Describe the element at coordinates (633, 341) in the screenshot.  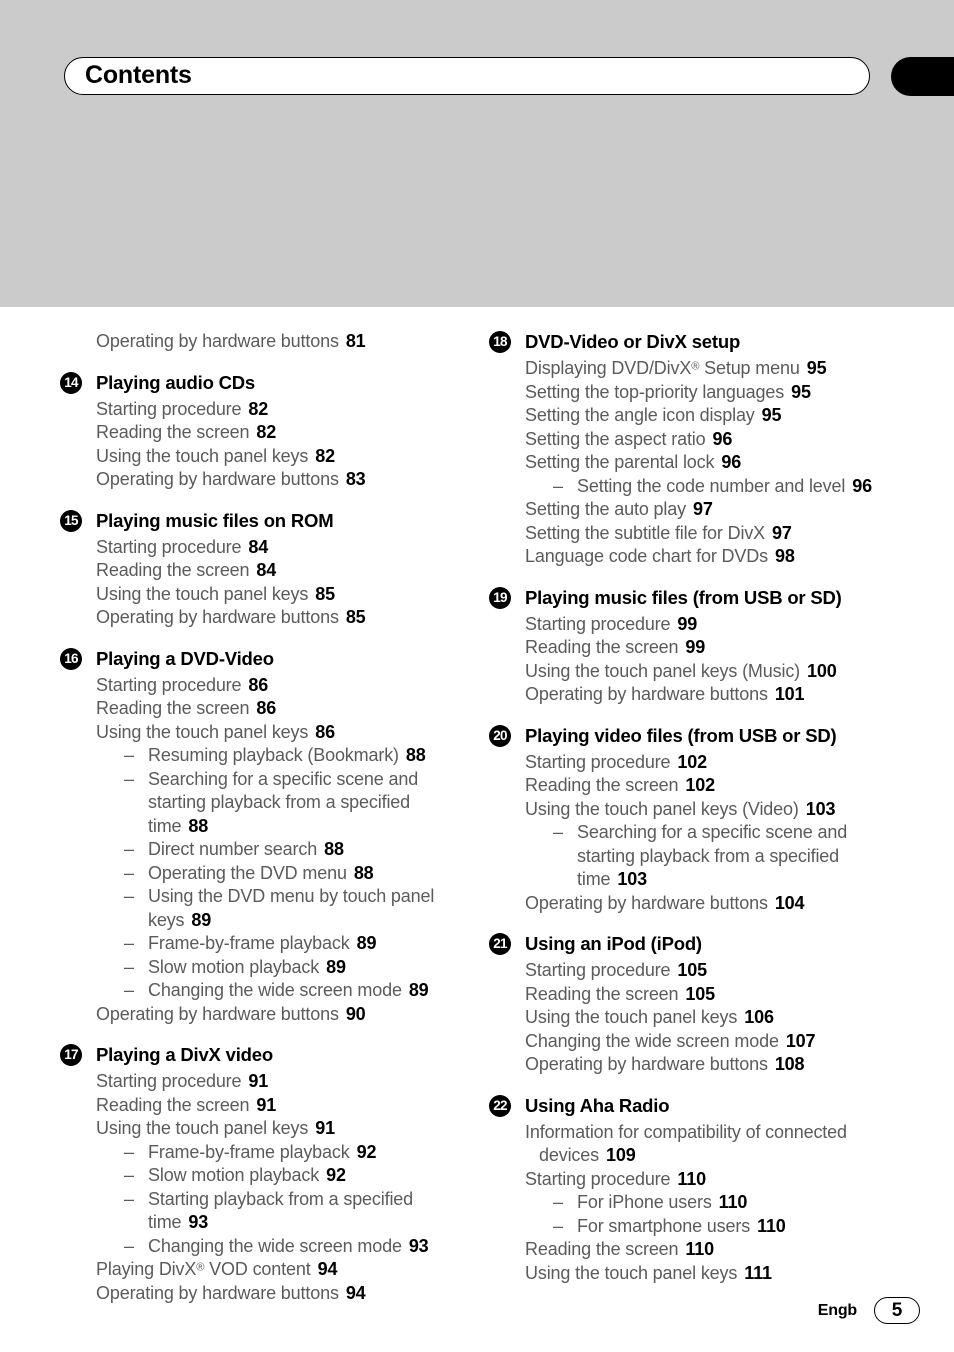
I see `toc-section-title: DVD-Video or DivX setup` at that location.